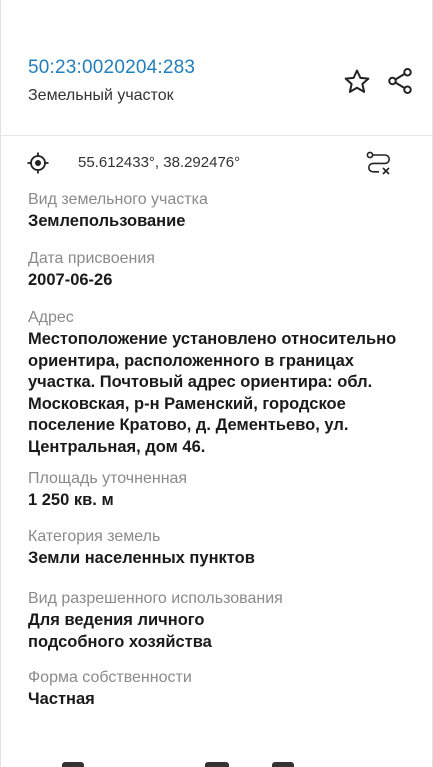  I want to click on favorite-button, so click(357, 82).